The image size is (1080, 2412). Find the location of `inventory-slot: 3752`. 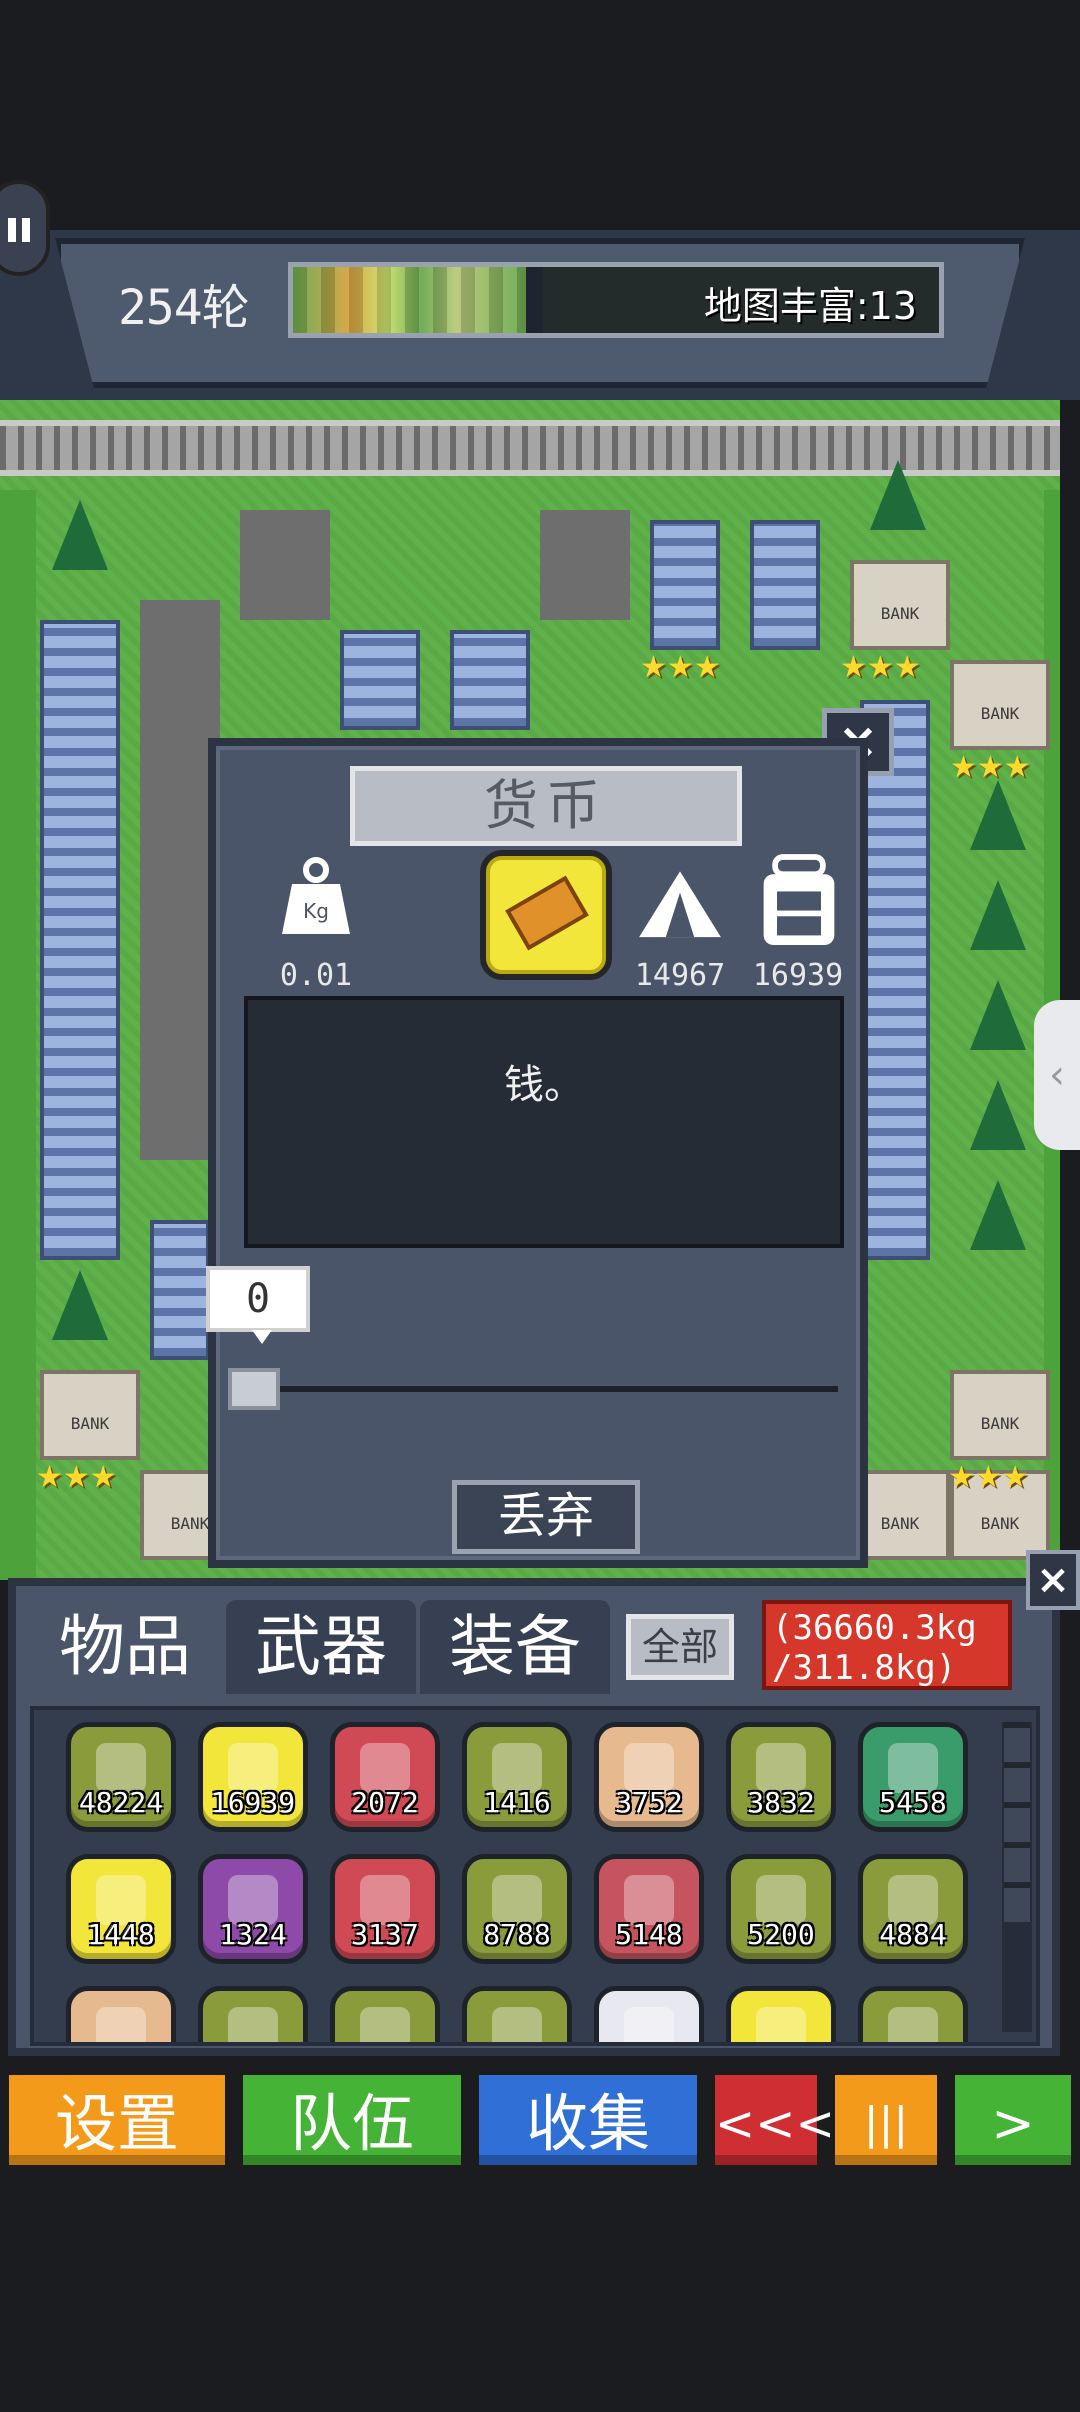

inventory-slot: 3752 is located at coordinates (649, 1777).